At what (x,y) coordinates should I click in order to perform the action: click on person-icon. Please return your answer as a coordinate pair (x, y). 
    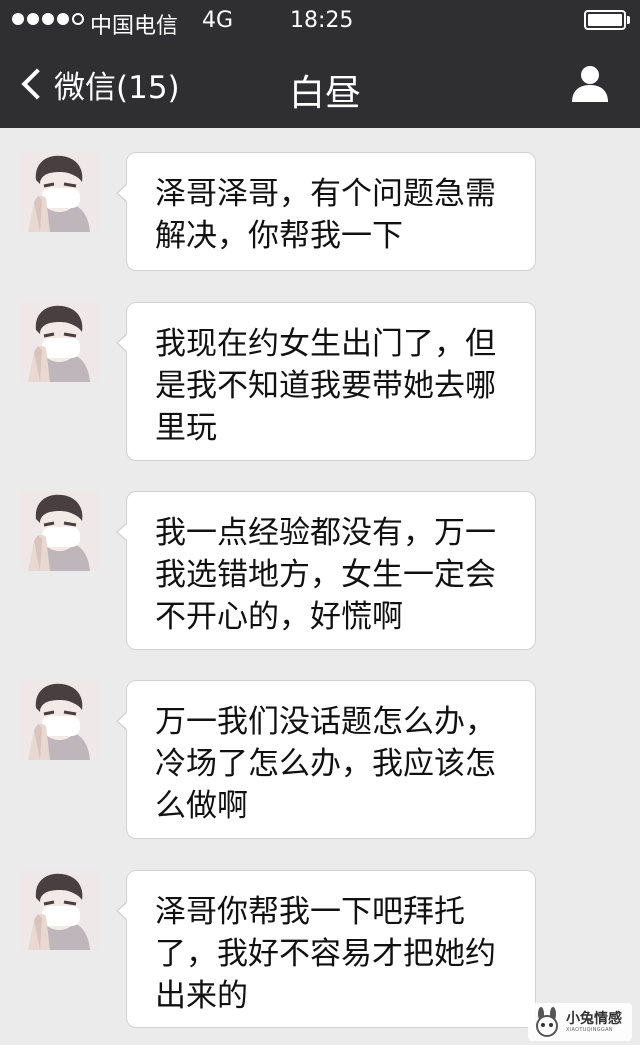
    Looking at the image, I should click on (590, 84).